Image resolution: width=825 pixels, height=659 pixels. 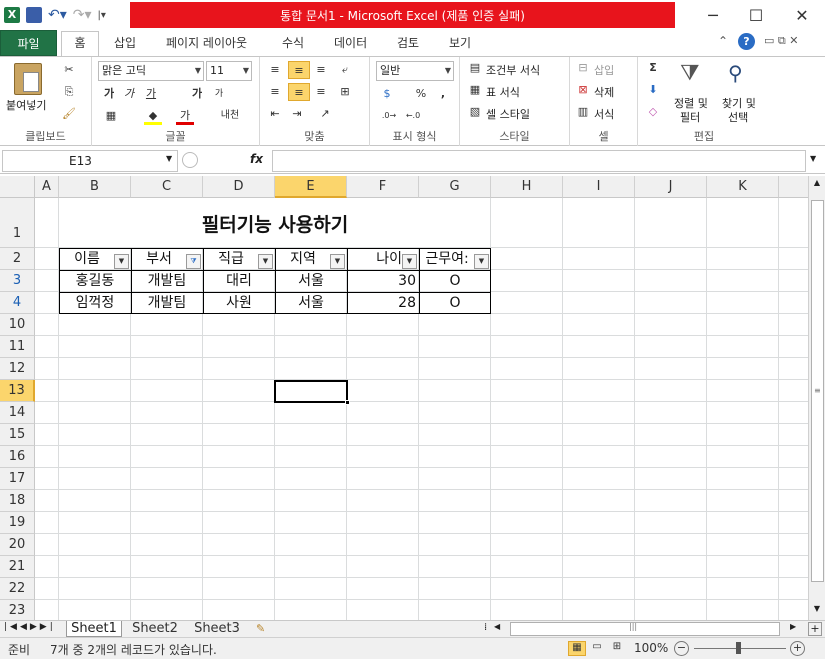 What do you see at coordinates (80, 44) in the screenshot?
I see `tab-home: 홈` at bounding box center [80, 44].